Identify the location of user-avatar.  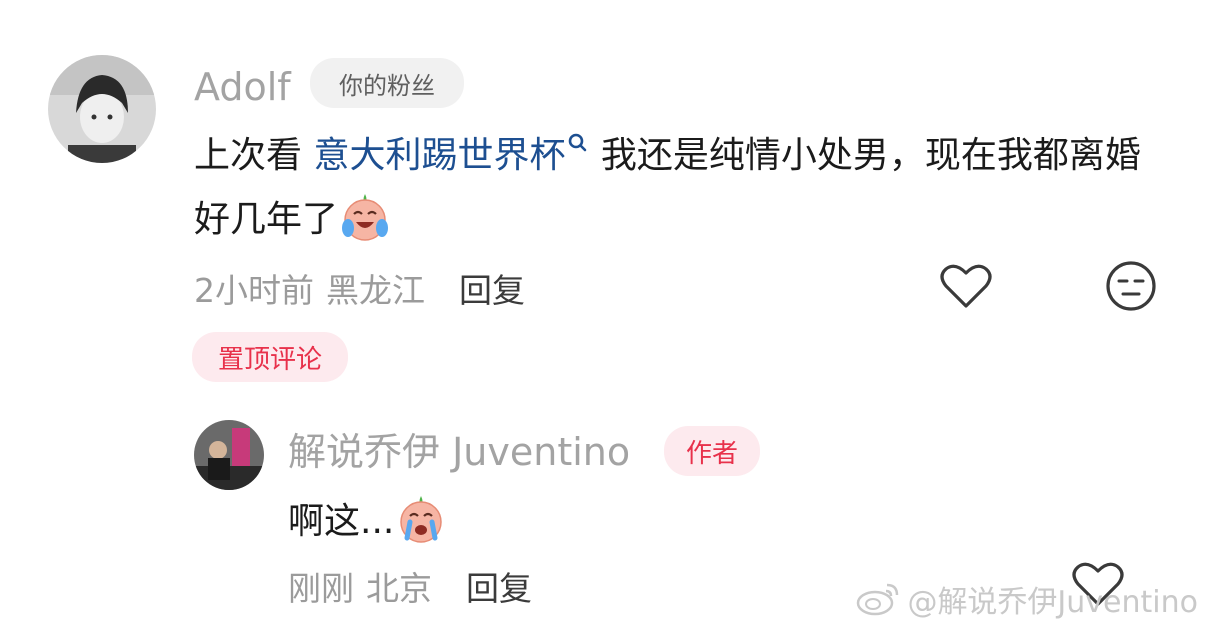
(102, 109).